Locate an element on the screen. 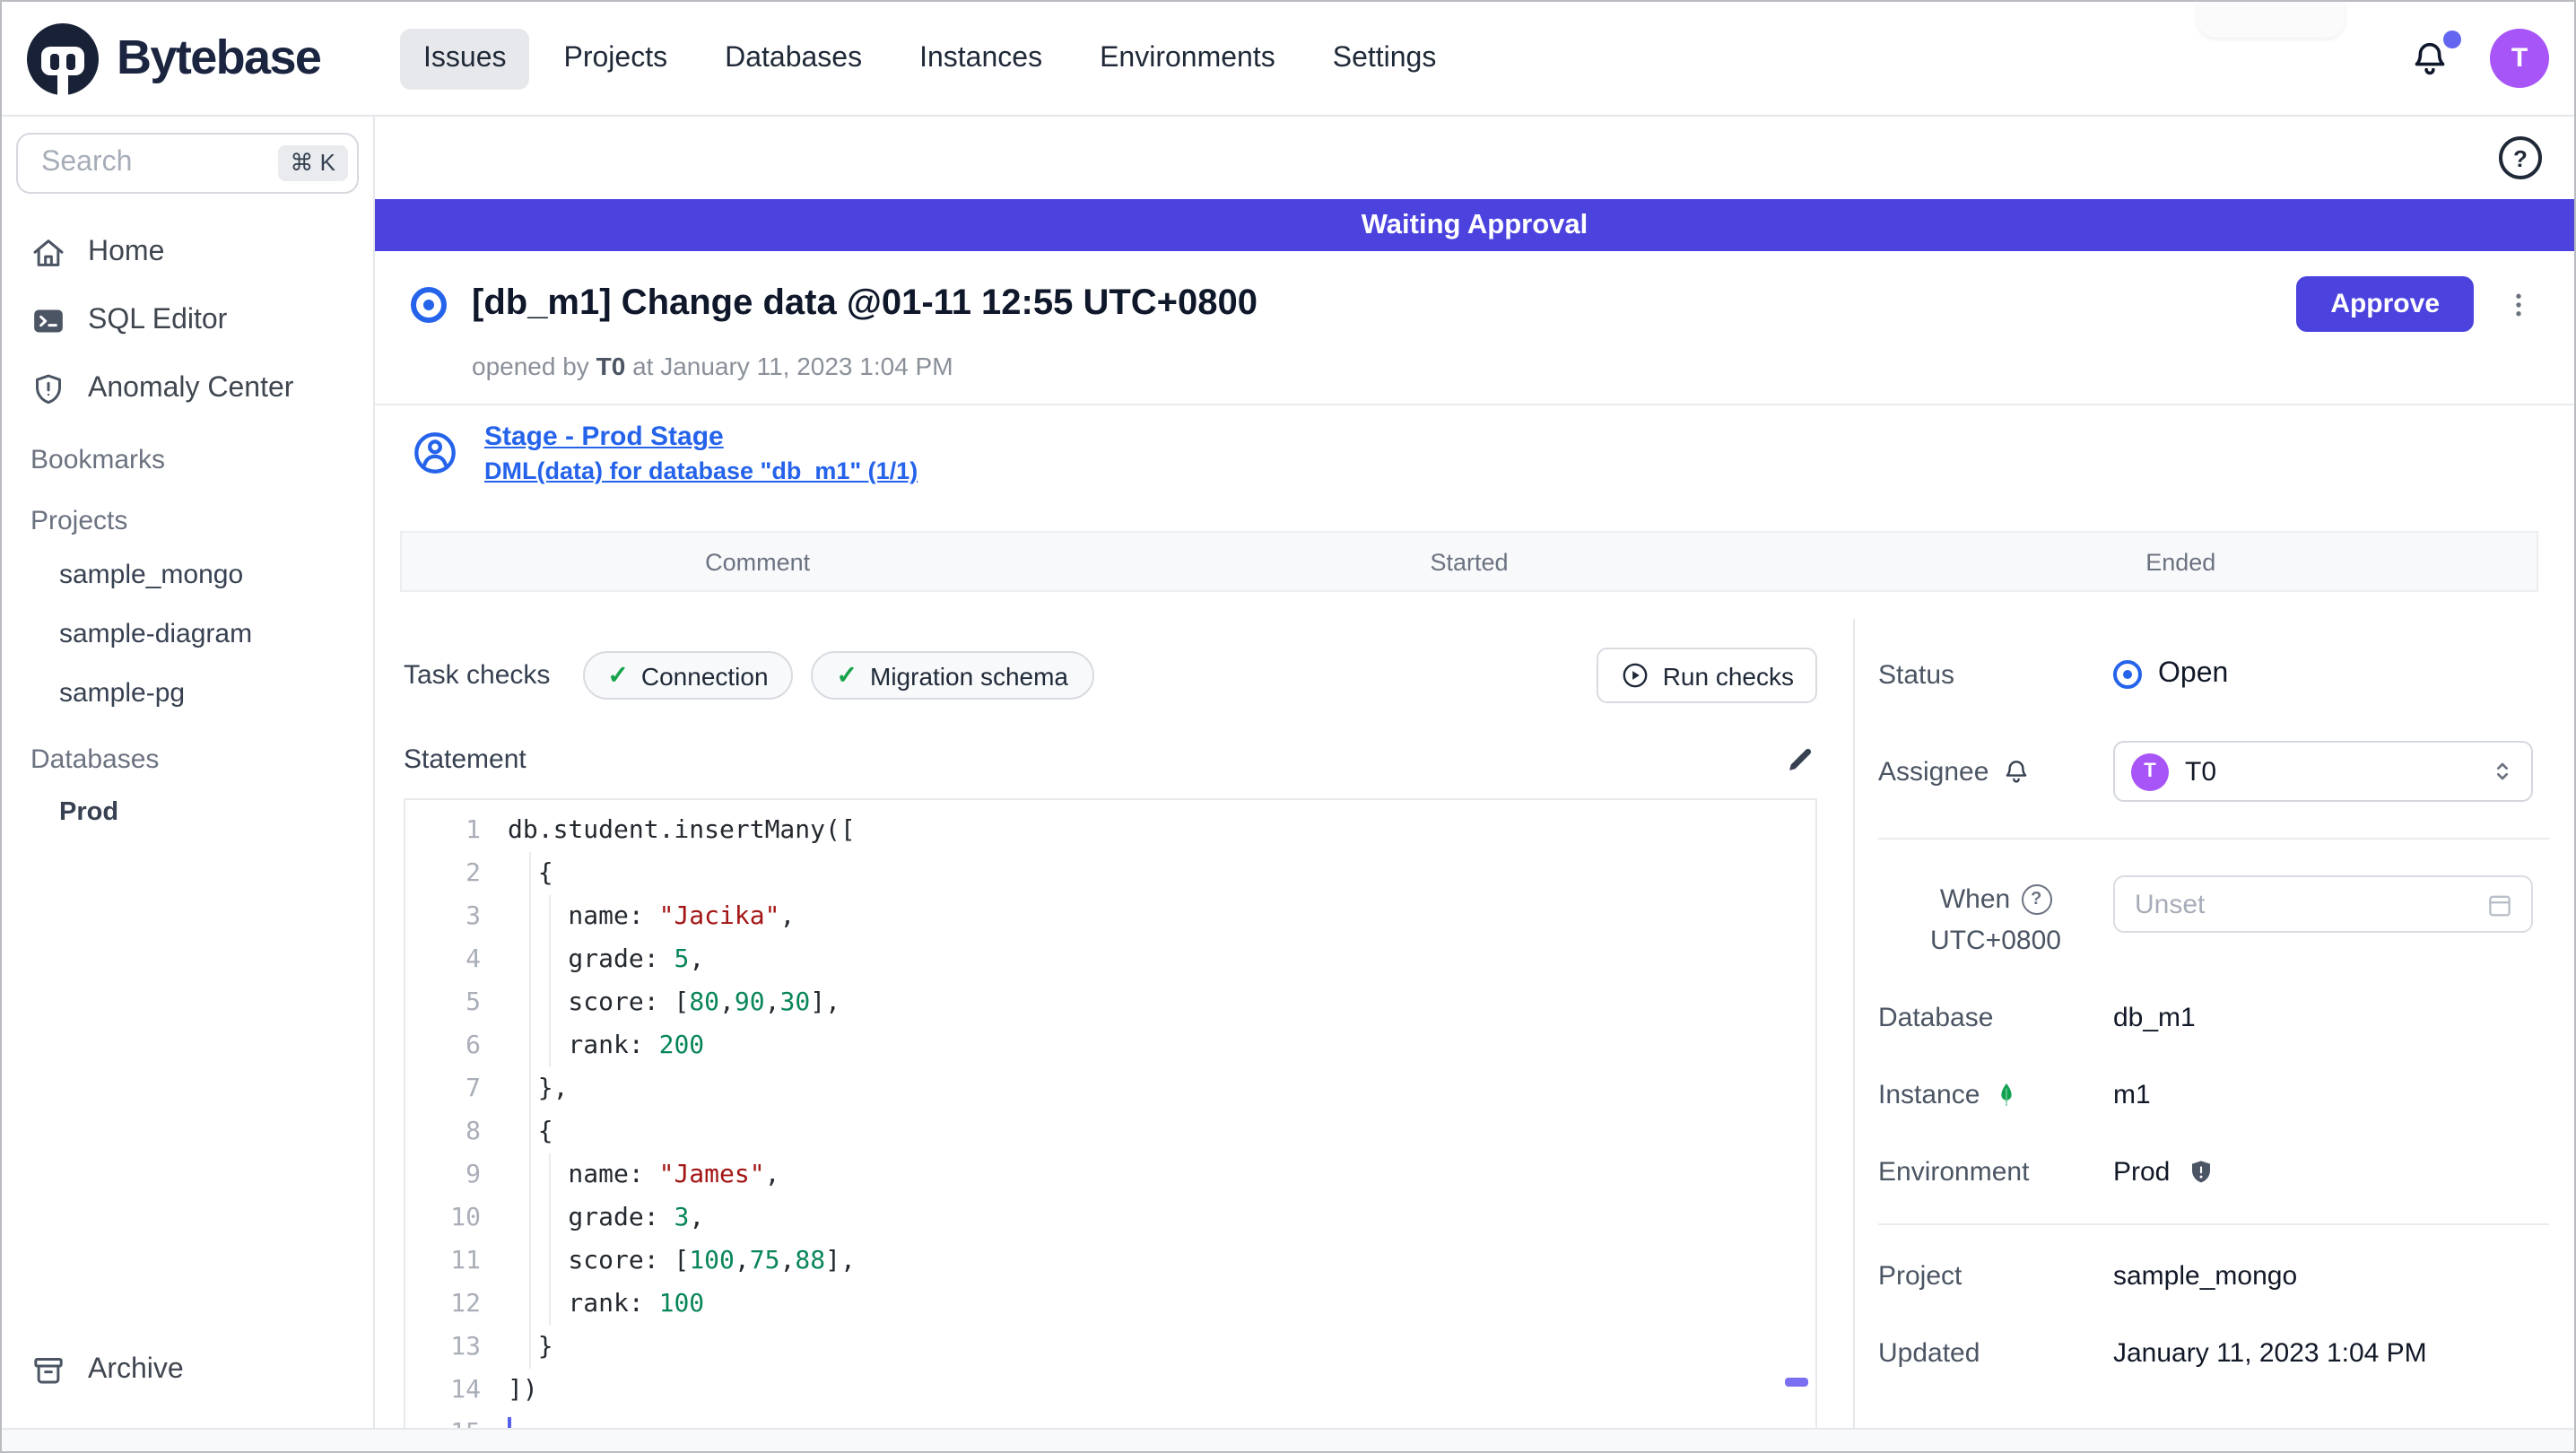 This screenshot has width=2576, height=1453. nav-tab-projects: Projects is located at coordinates (616, 58).